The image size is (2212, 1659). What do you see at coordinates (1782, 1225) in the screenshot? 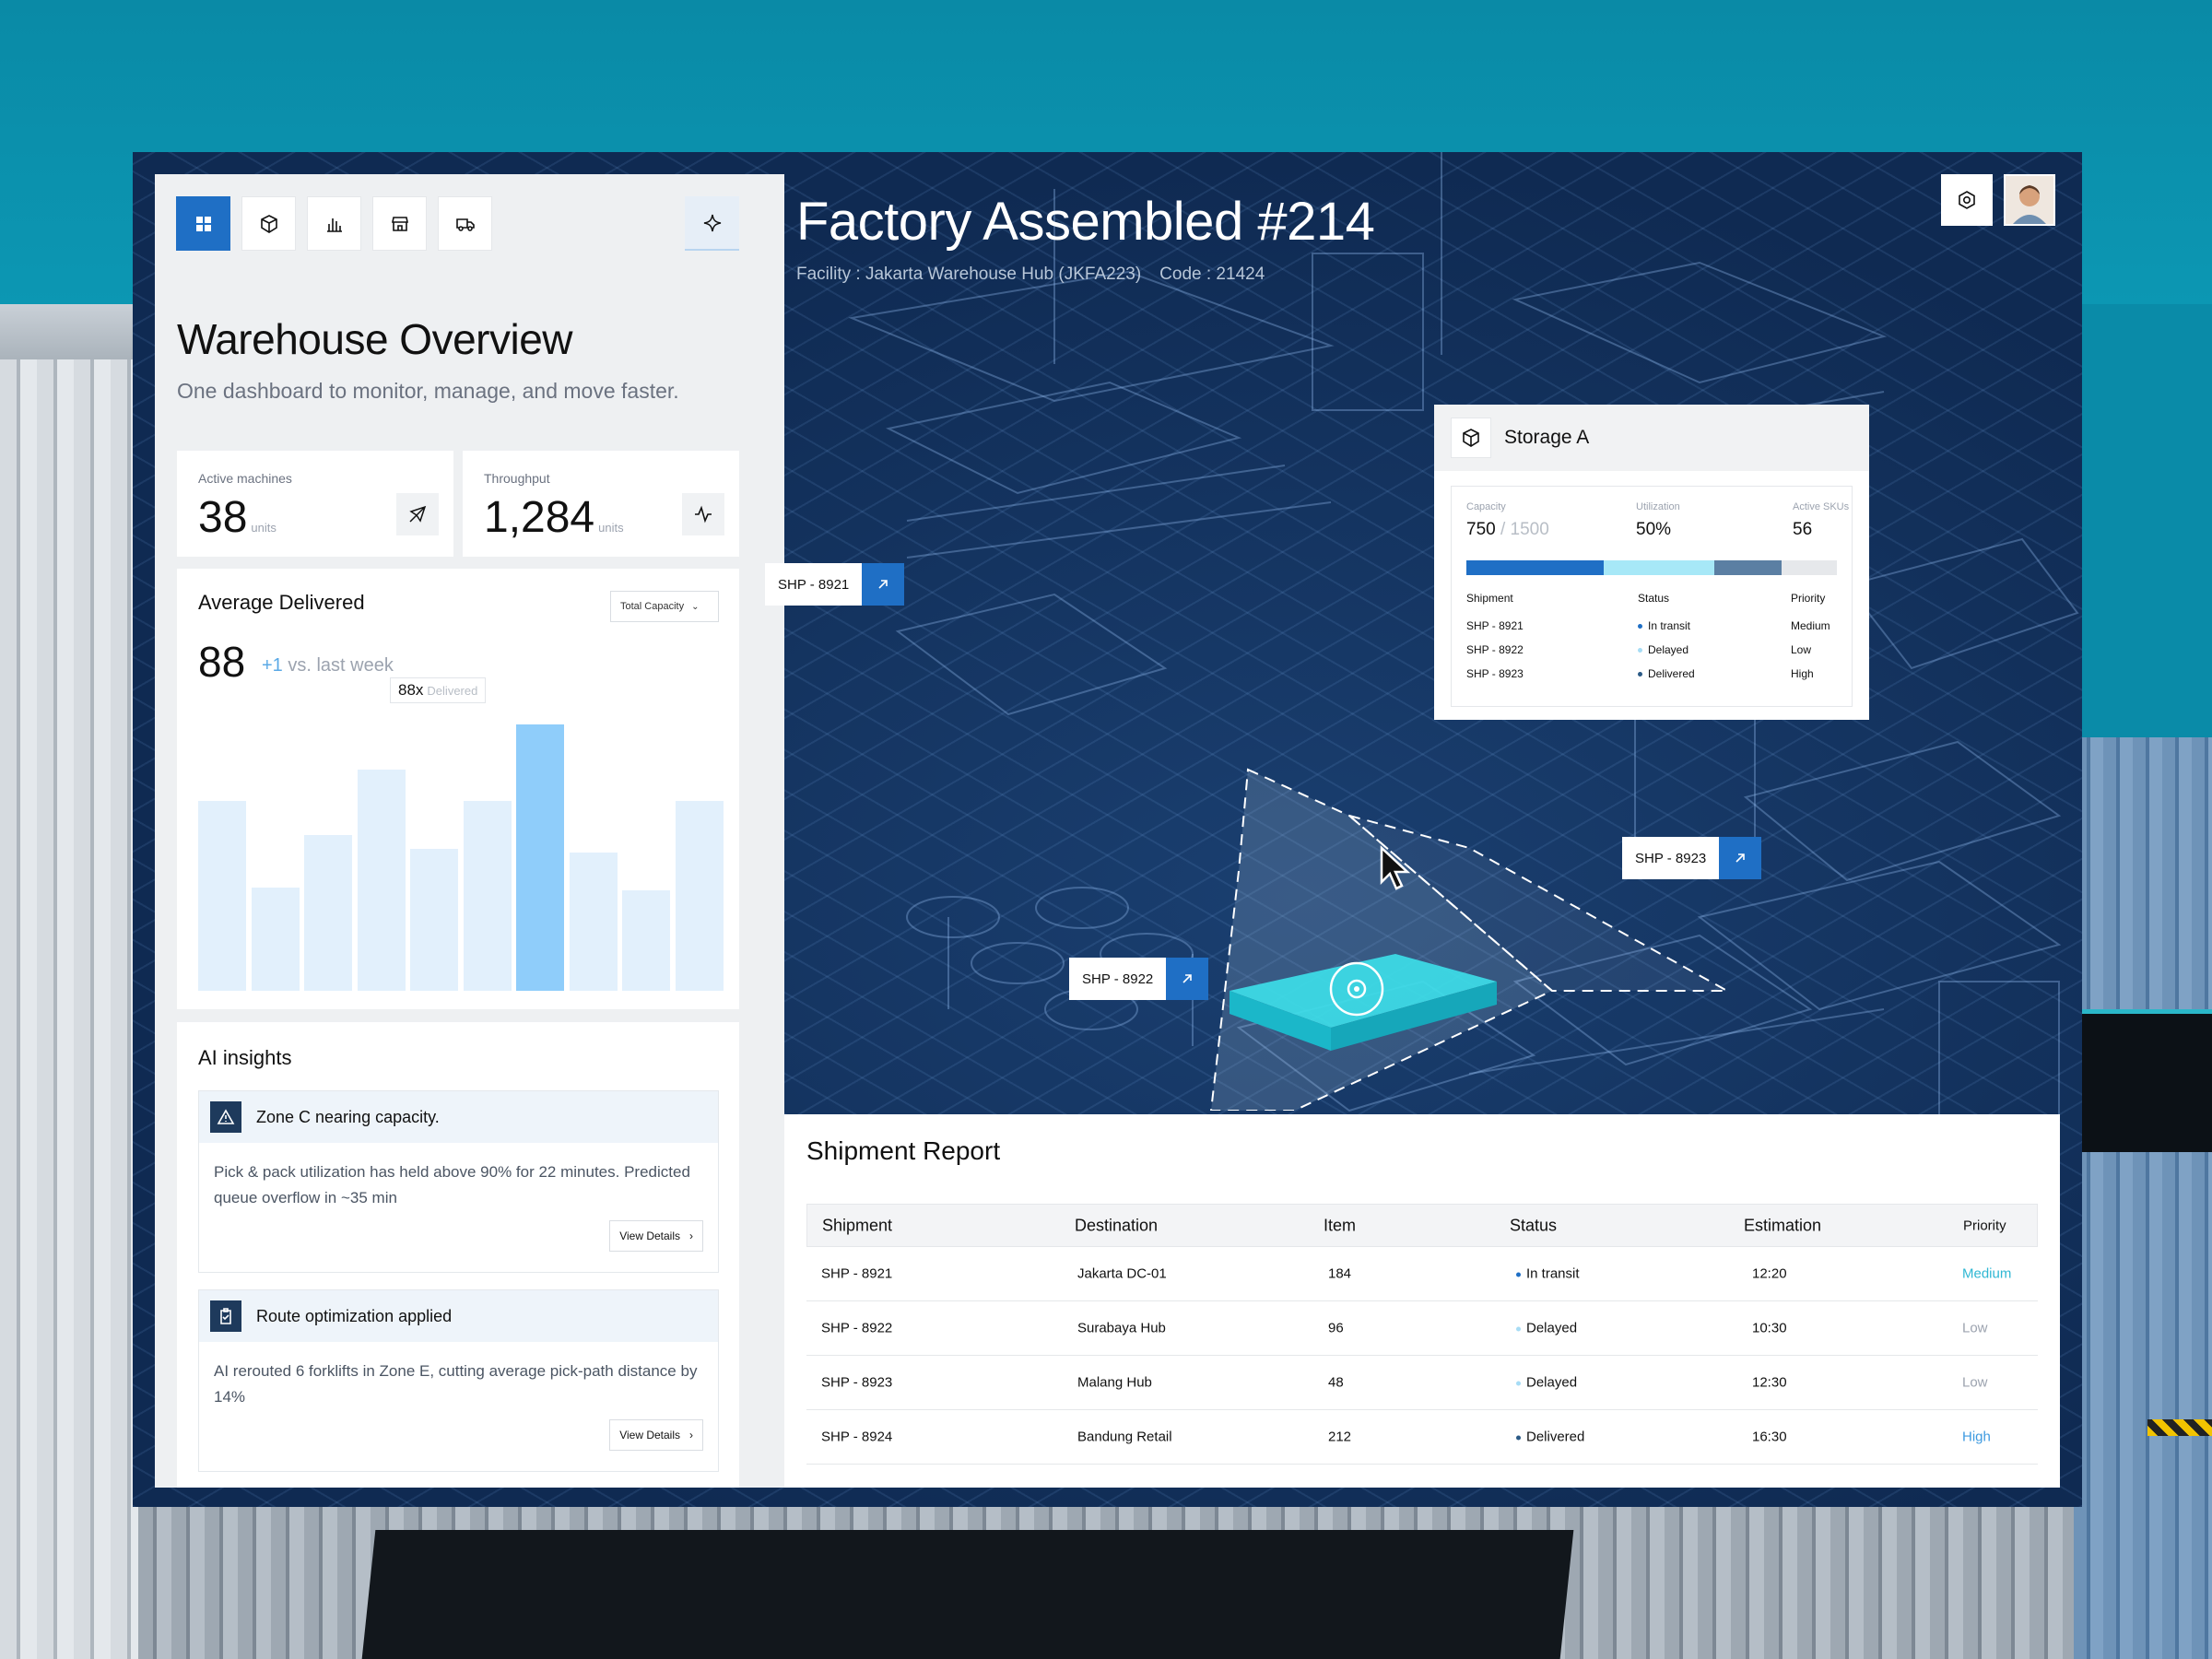
I see `col-estimation: Estimation` at bounding box center [1782, 1225].